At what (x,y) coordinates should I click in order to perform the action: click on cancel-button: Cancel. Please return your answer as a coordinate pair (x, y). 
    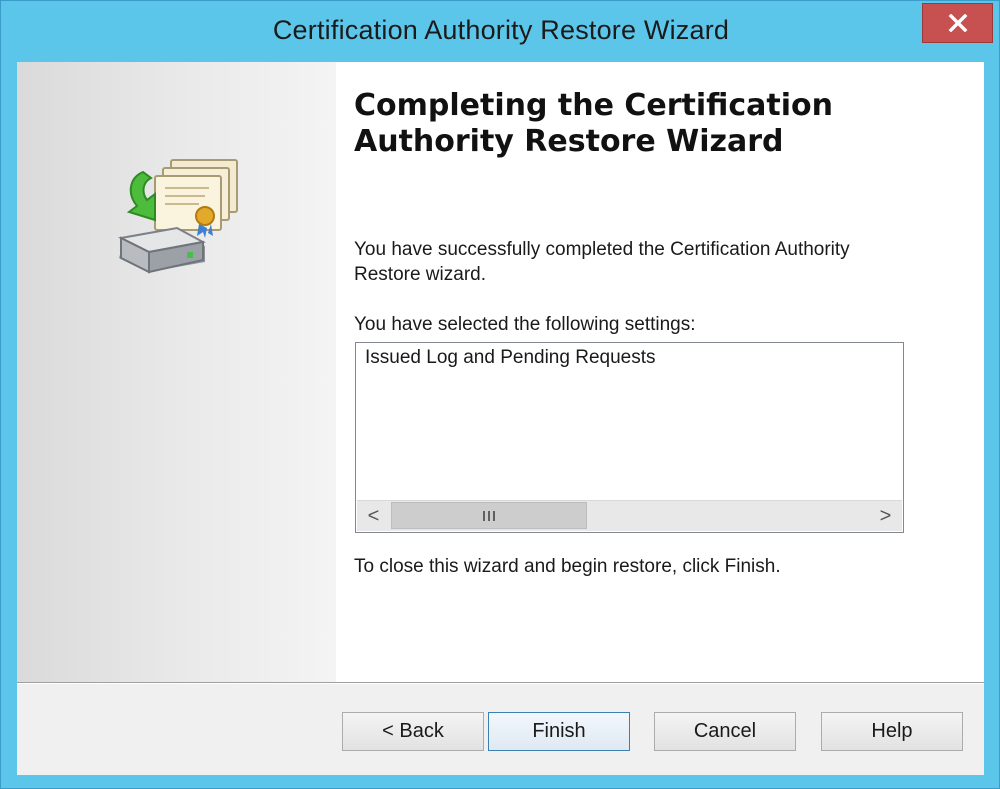
    Looking at the image, I should click on (725, 731).